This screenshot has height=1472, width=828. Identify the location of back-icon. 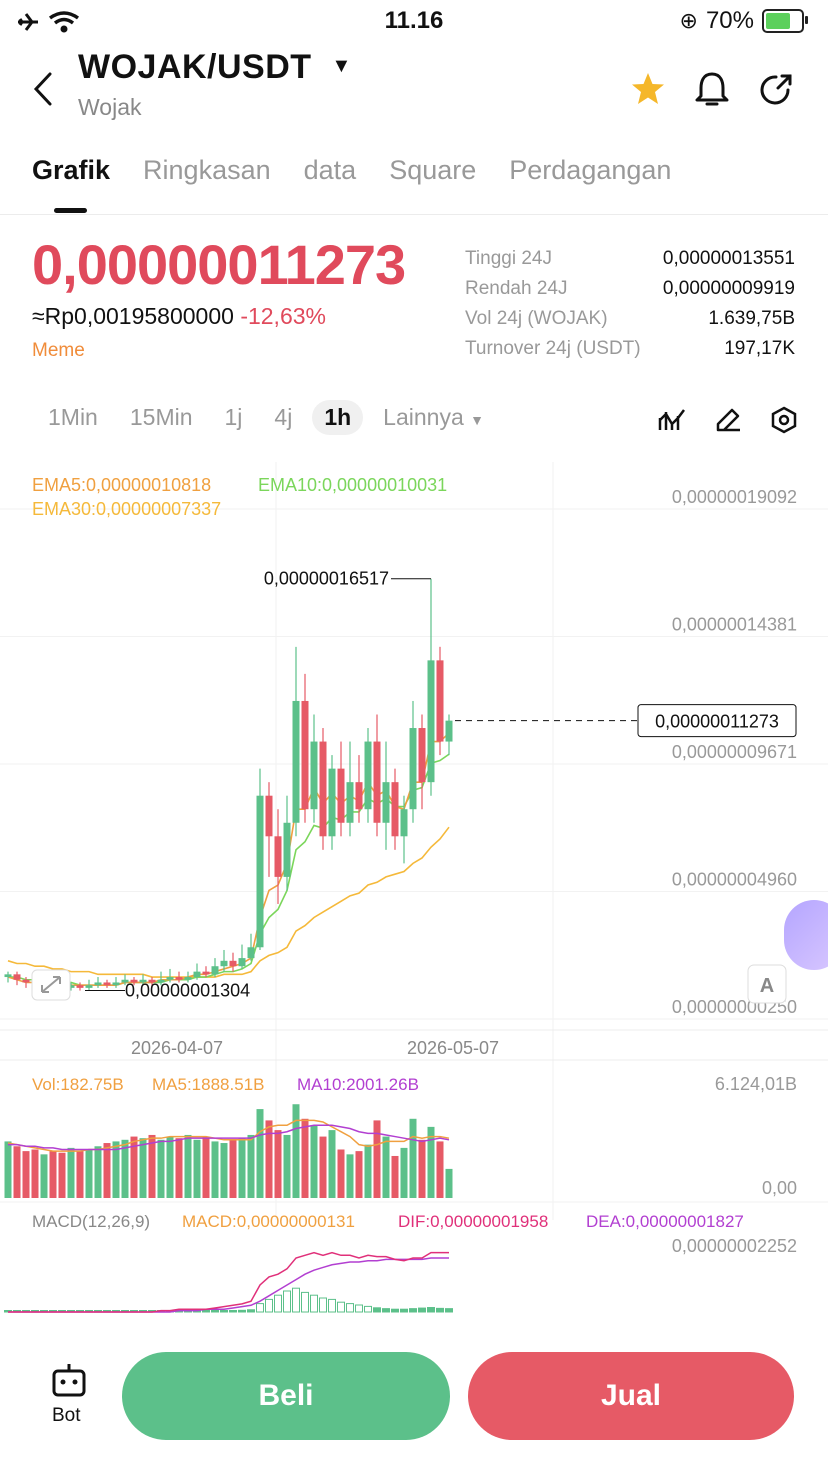
(45, 90).